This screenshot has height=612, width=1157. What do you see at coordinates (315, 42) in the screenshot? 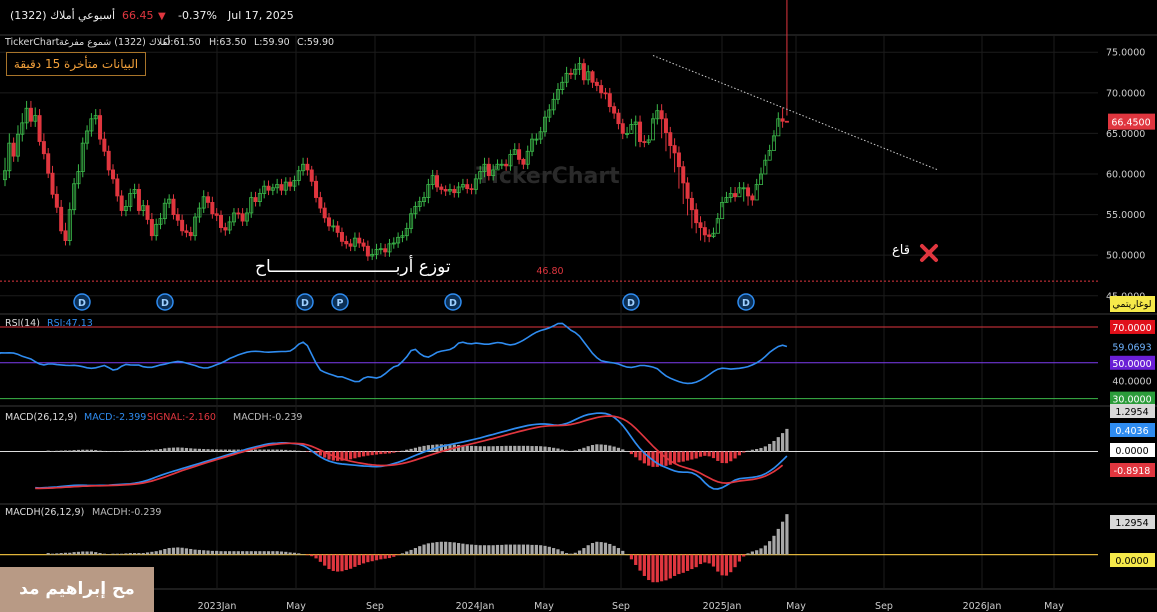
I see `info-close: C:59.90` at bounding box center [315, 42].